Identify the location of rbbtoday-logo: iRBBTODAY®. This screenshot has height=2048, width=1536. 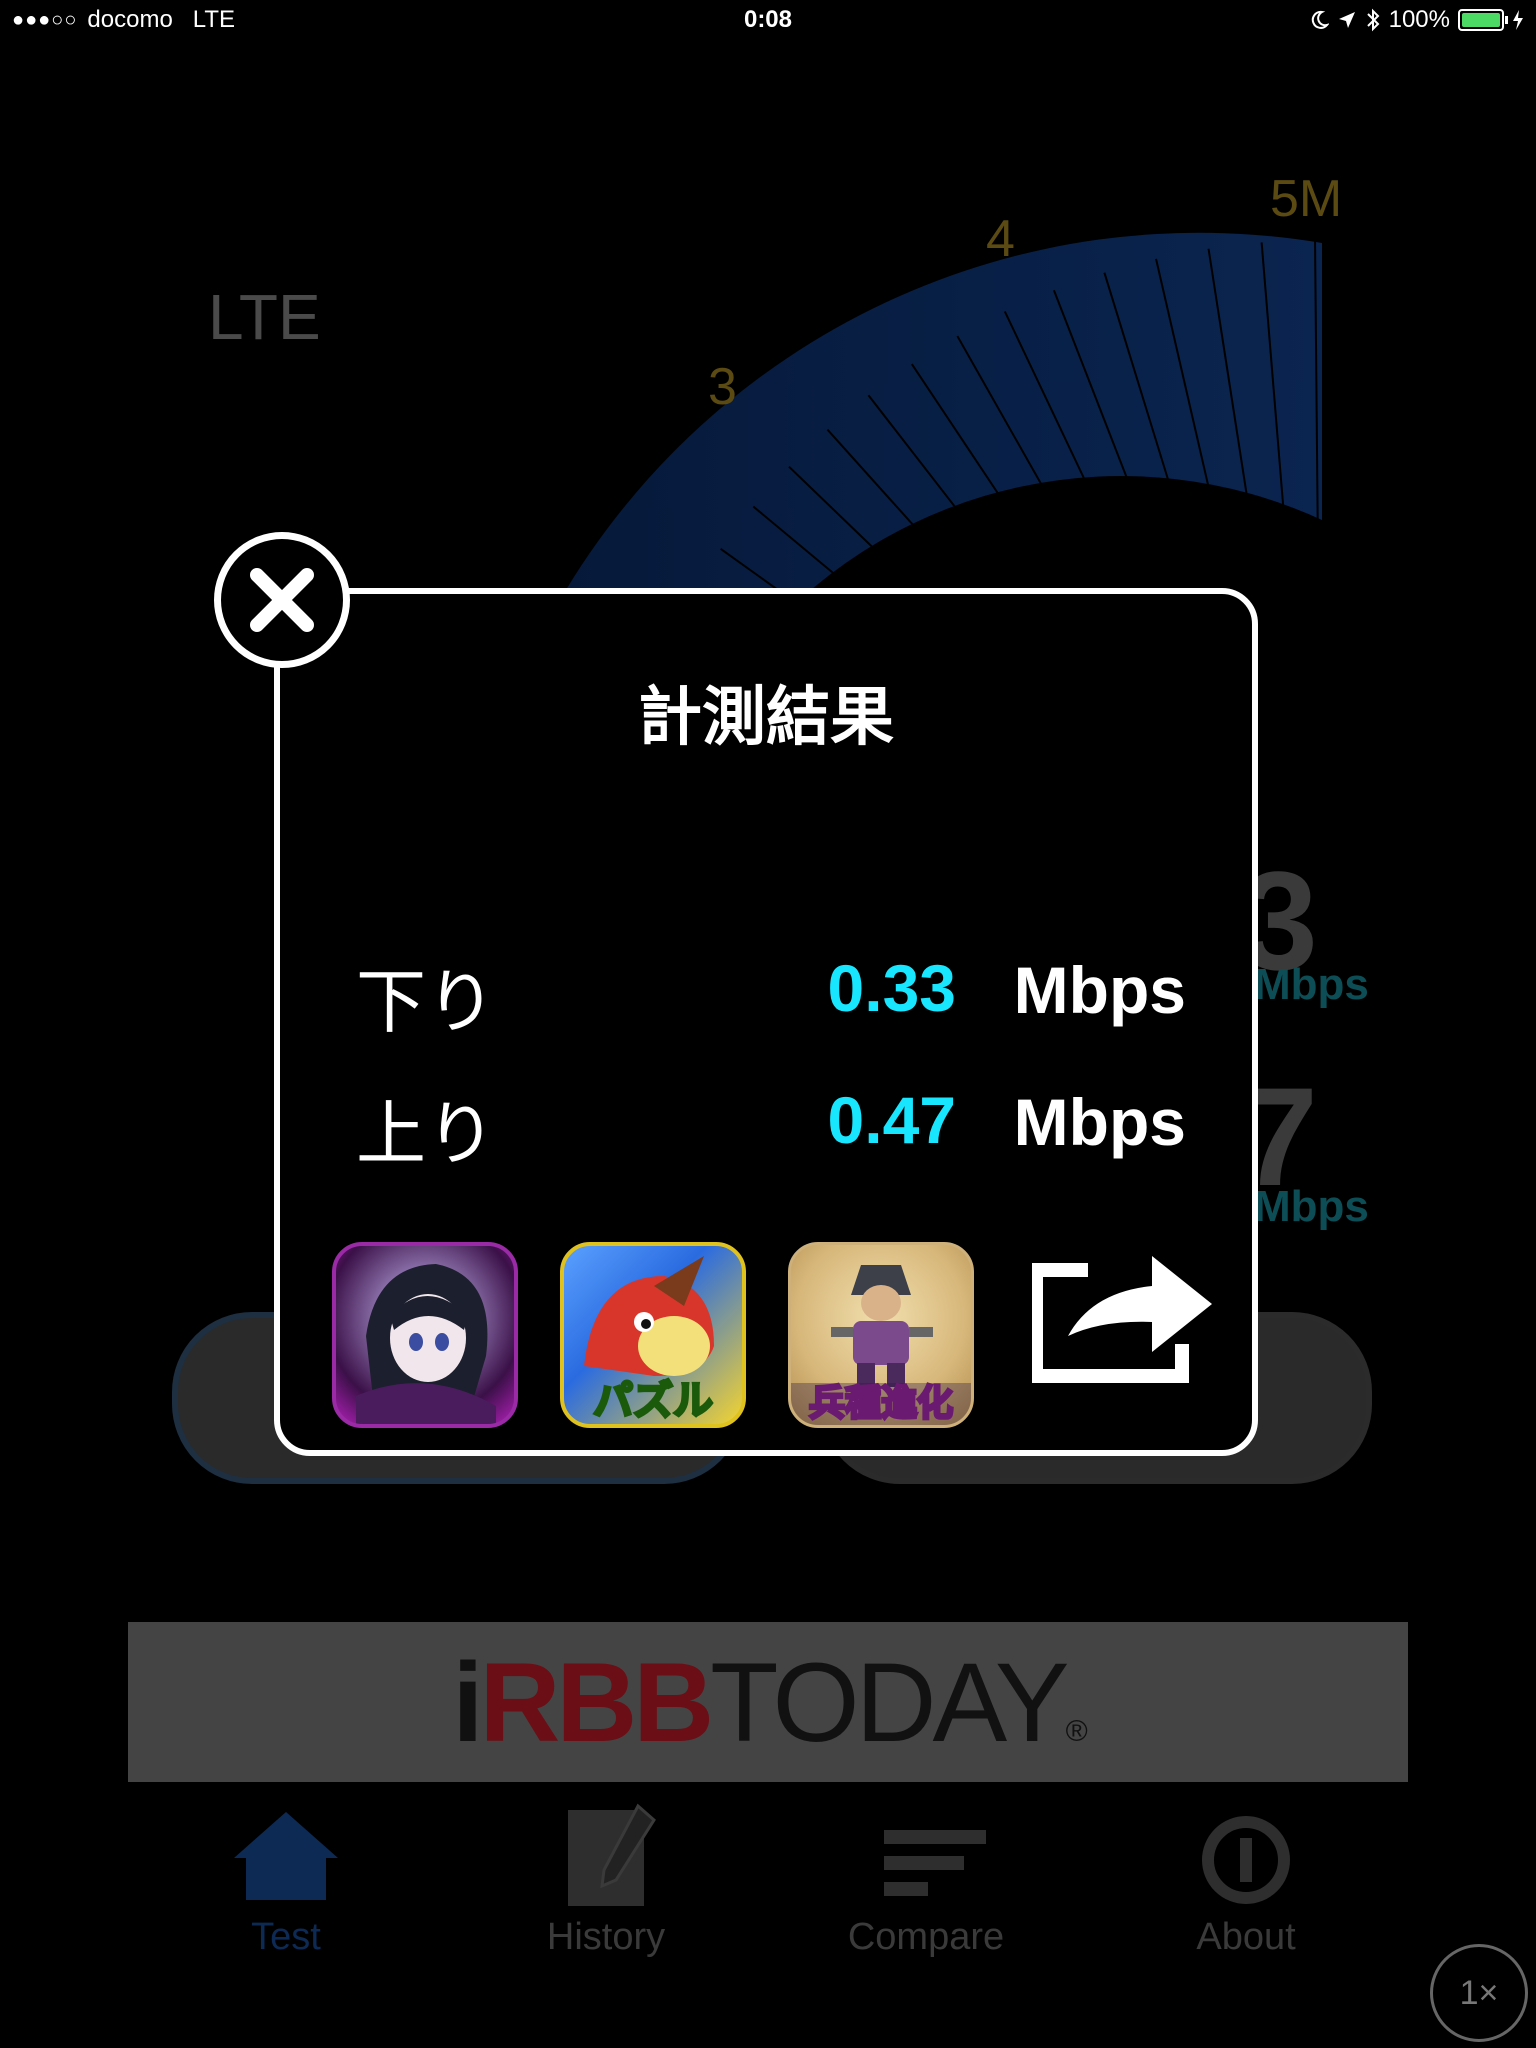
(769, 1702).